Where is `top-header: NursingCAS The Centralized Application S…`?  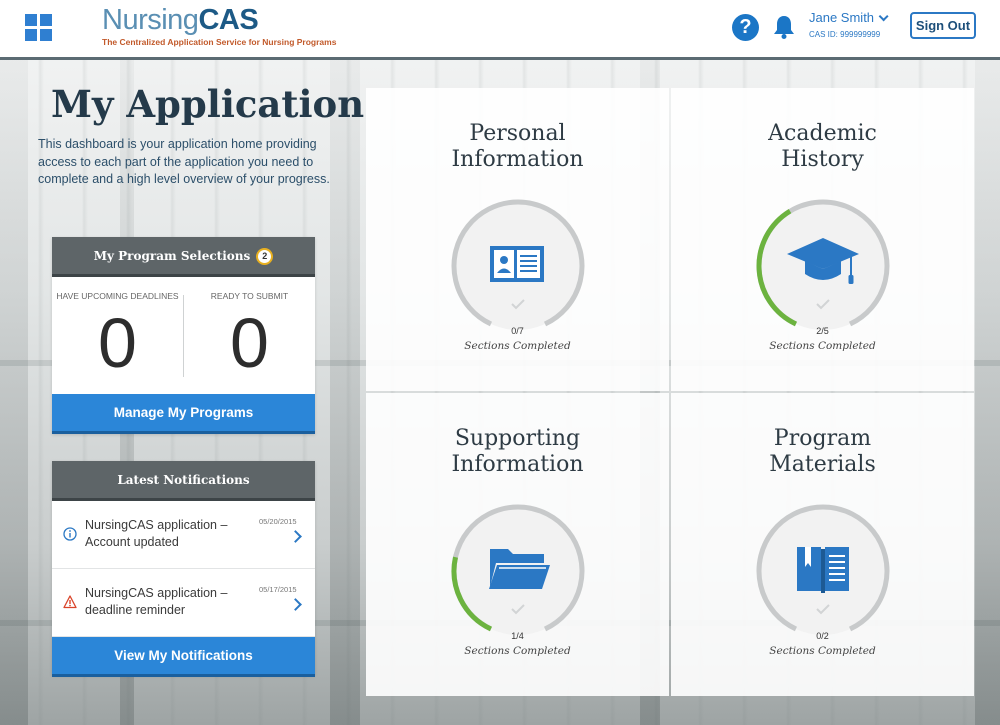 top-header: NursingCAS The Centralized Application S… is located at coordinates (500, 30).